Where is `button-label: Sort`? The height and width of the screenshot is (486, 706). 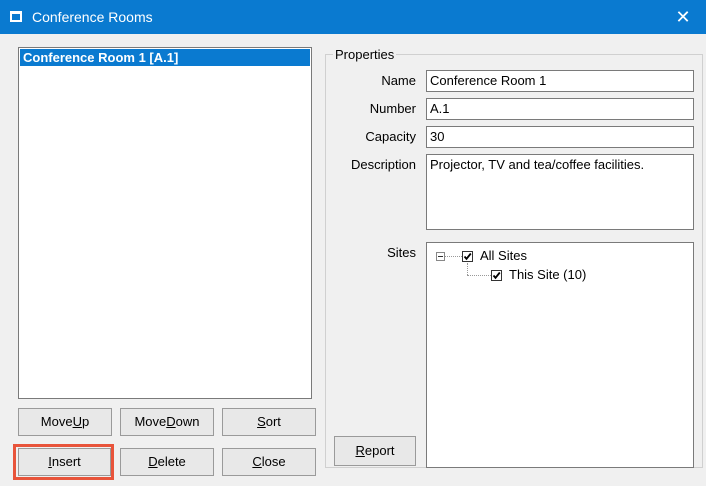 button-label: Sort is located at coordinates (269, 421).